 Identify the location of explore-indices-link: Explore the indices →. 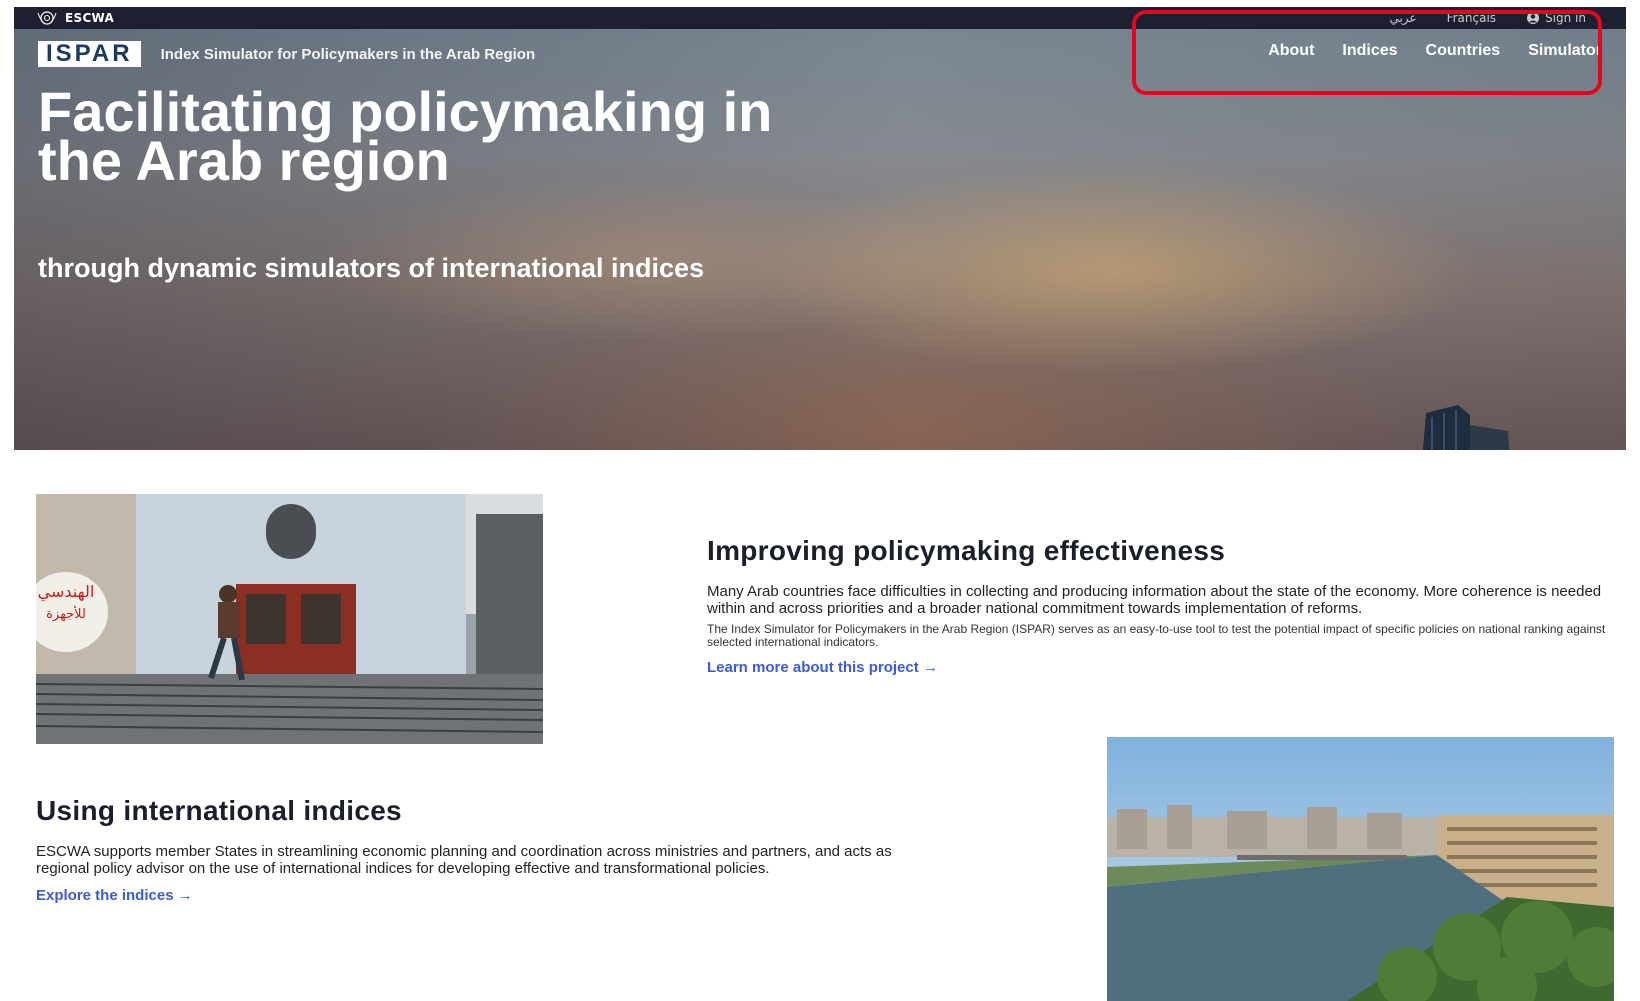
(114, 895).